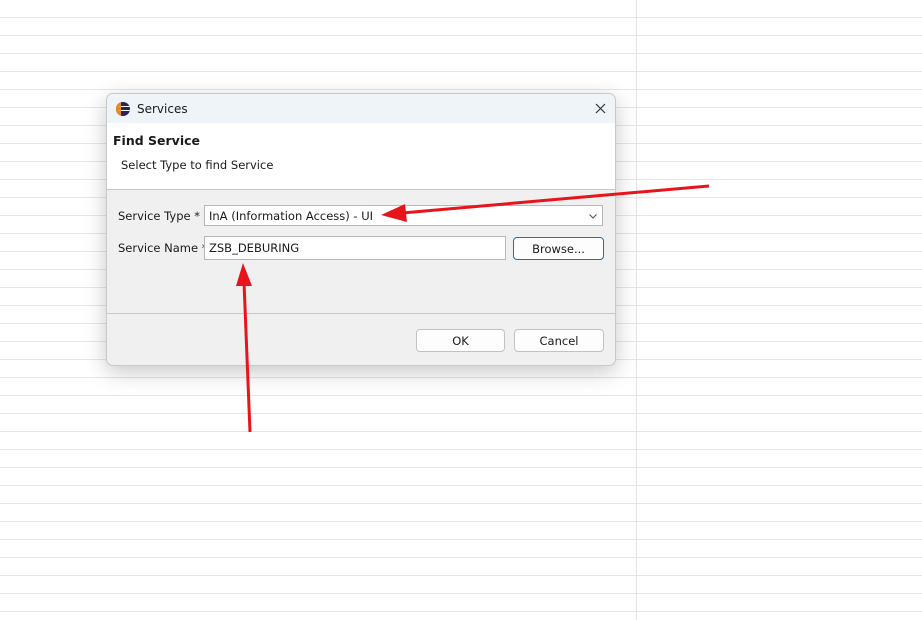 This screenshot has height=620, width=922. I want to click on close-button, so click(600, 108).